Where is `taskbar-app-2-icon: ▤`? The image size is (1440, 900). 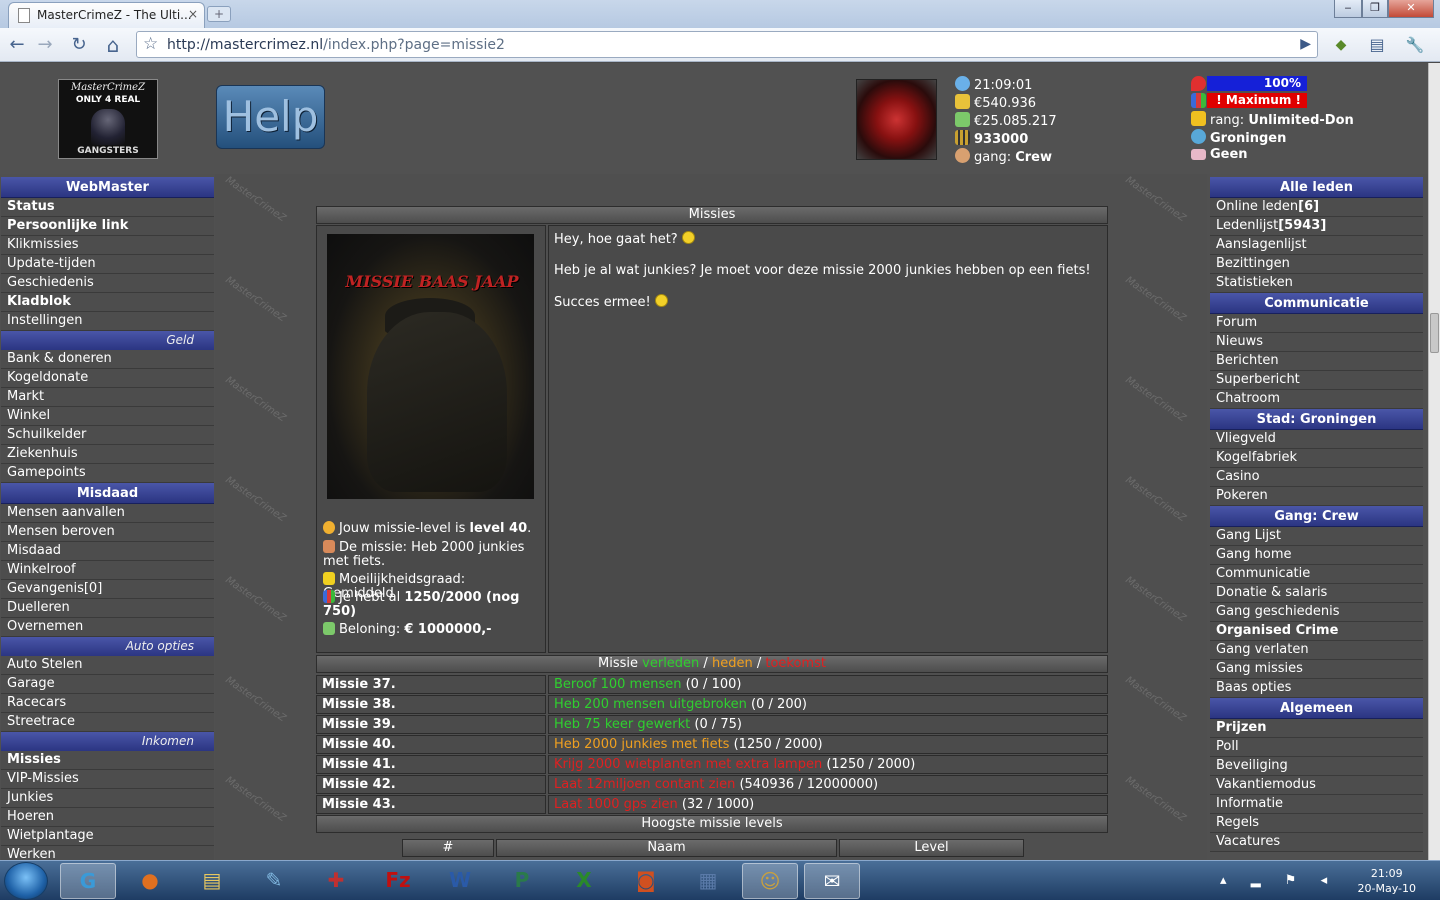
taskbar-app-2-icon: ▤ is located at coordinates (212, 881).